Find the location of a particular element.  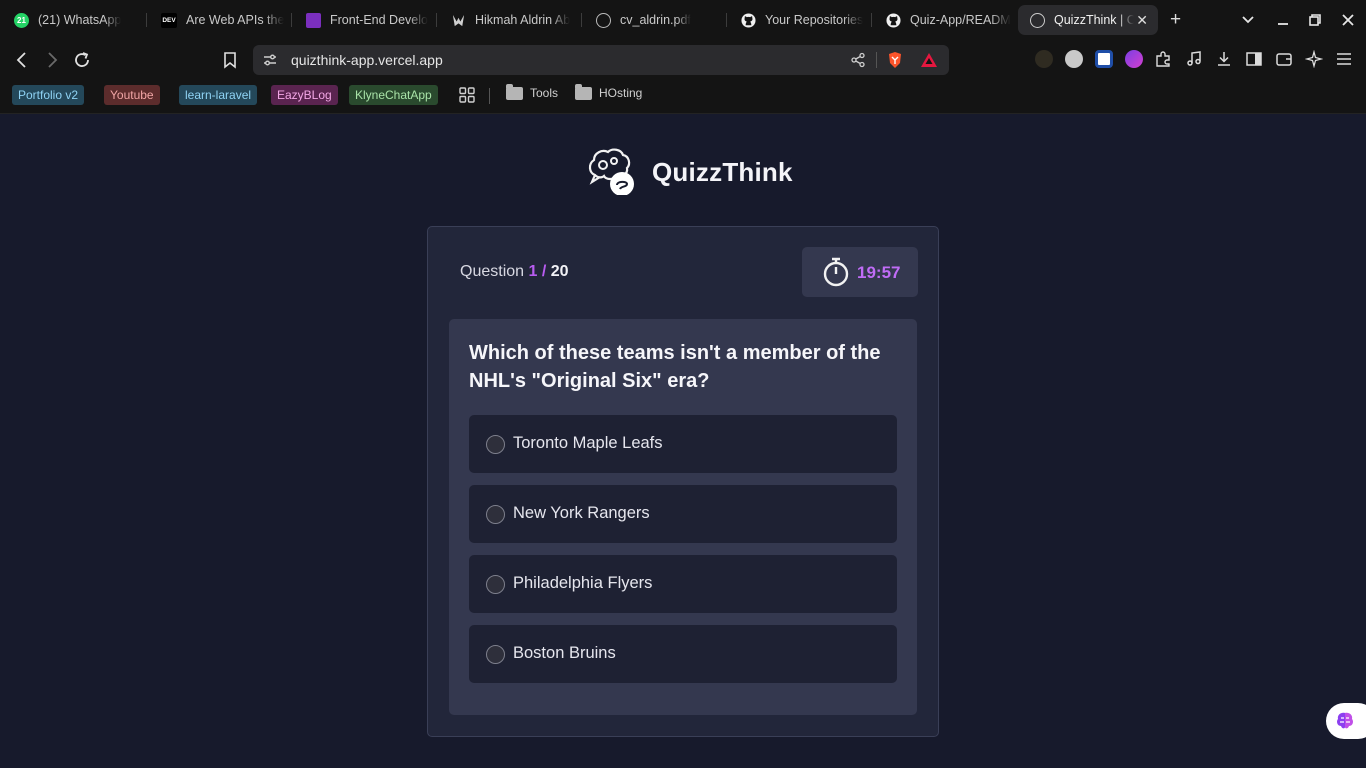

new-tab-icon: + is located at coordinates (1175, 20).